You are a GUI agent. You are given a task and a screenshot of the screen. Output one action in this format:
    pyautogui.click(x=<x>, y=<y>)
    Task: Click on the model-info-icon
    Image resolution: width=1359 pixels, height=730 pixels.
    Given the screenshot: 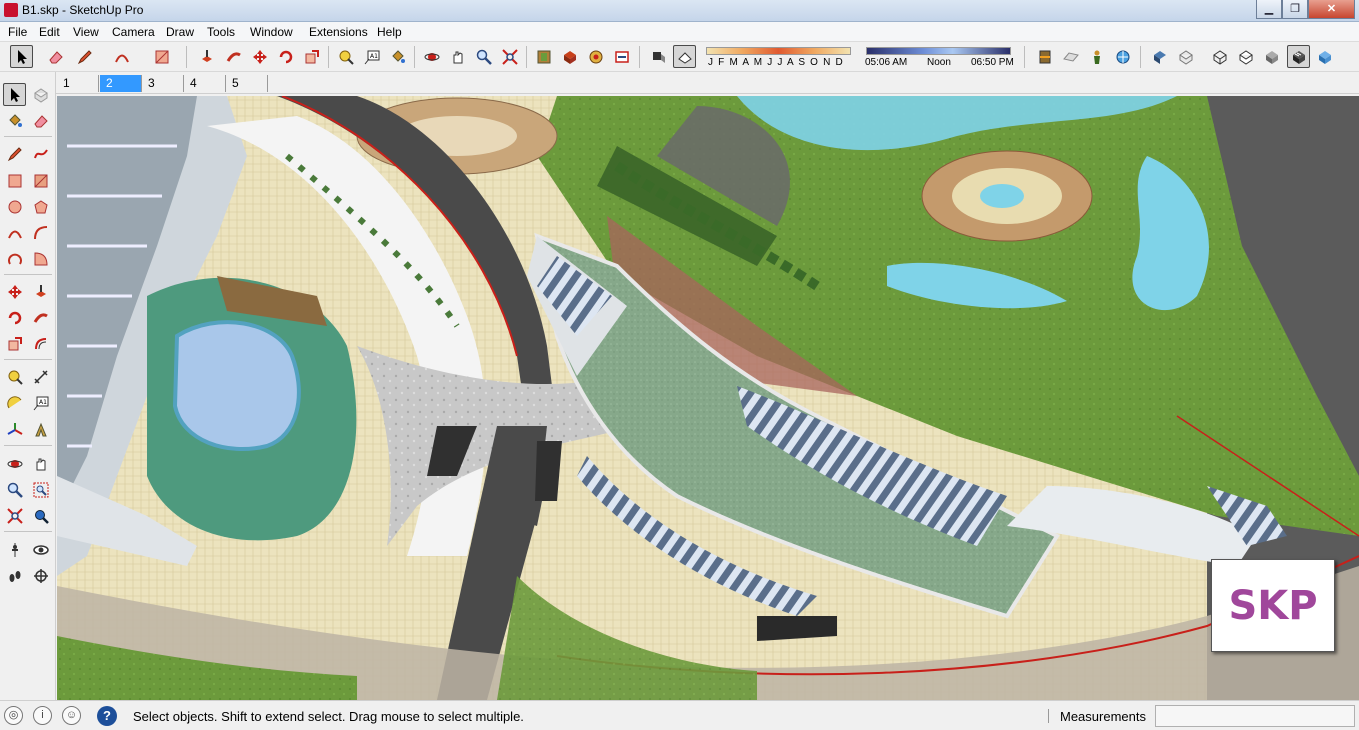 What is the action you would take?
    pyautogui.click(x=543, y=56)
    